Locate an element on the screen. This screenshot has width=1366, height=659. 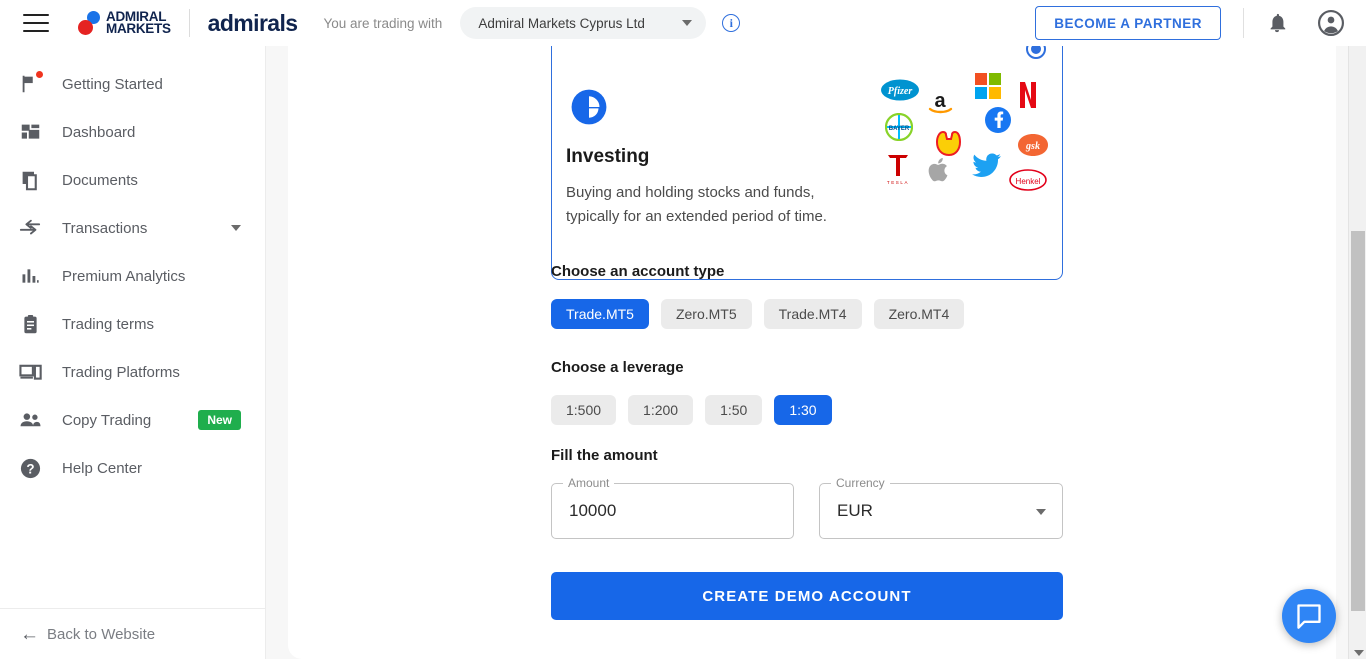
sidebar-item-label: Copy Trading is located at coordinates (107, 420).